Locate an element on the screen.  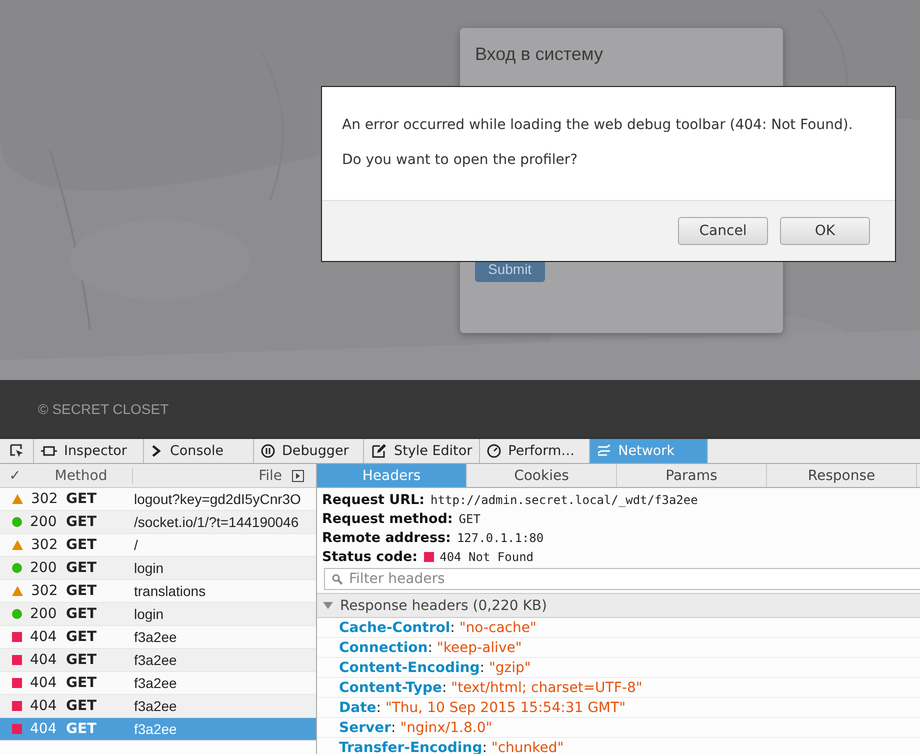
request-row: 200 GET /socket.io/1/?t=144190046 is located at coordinates (158, 522).